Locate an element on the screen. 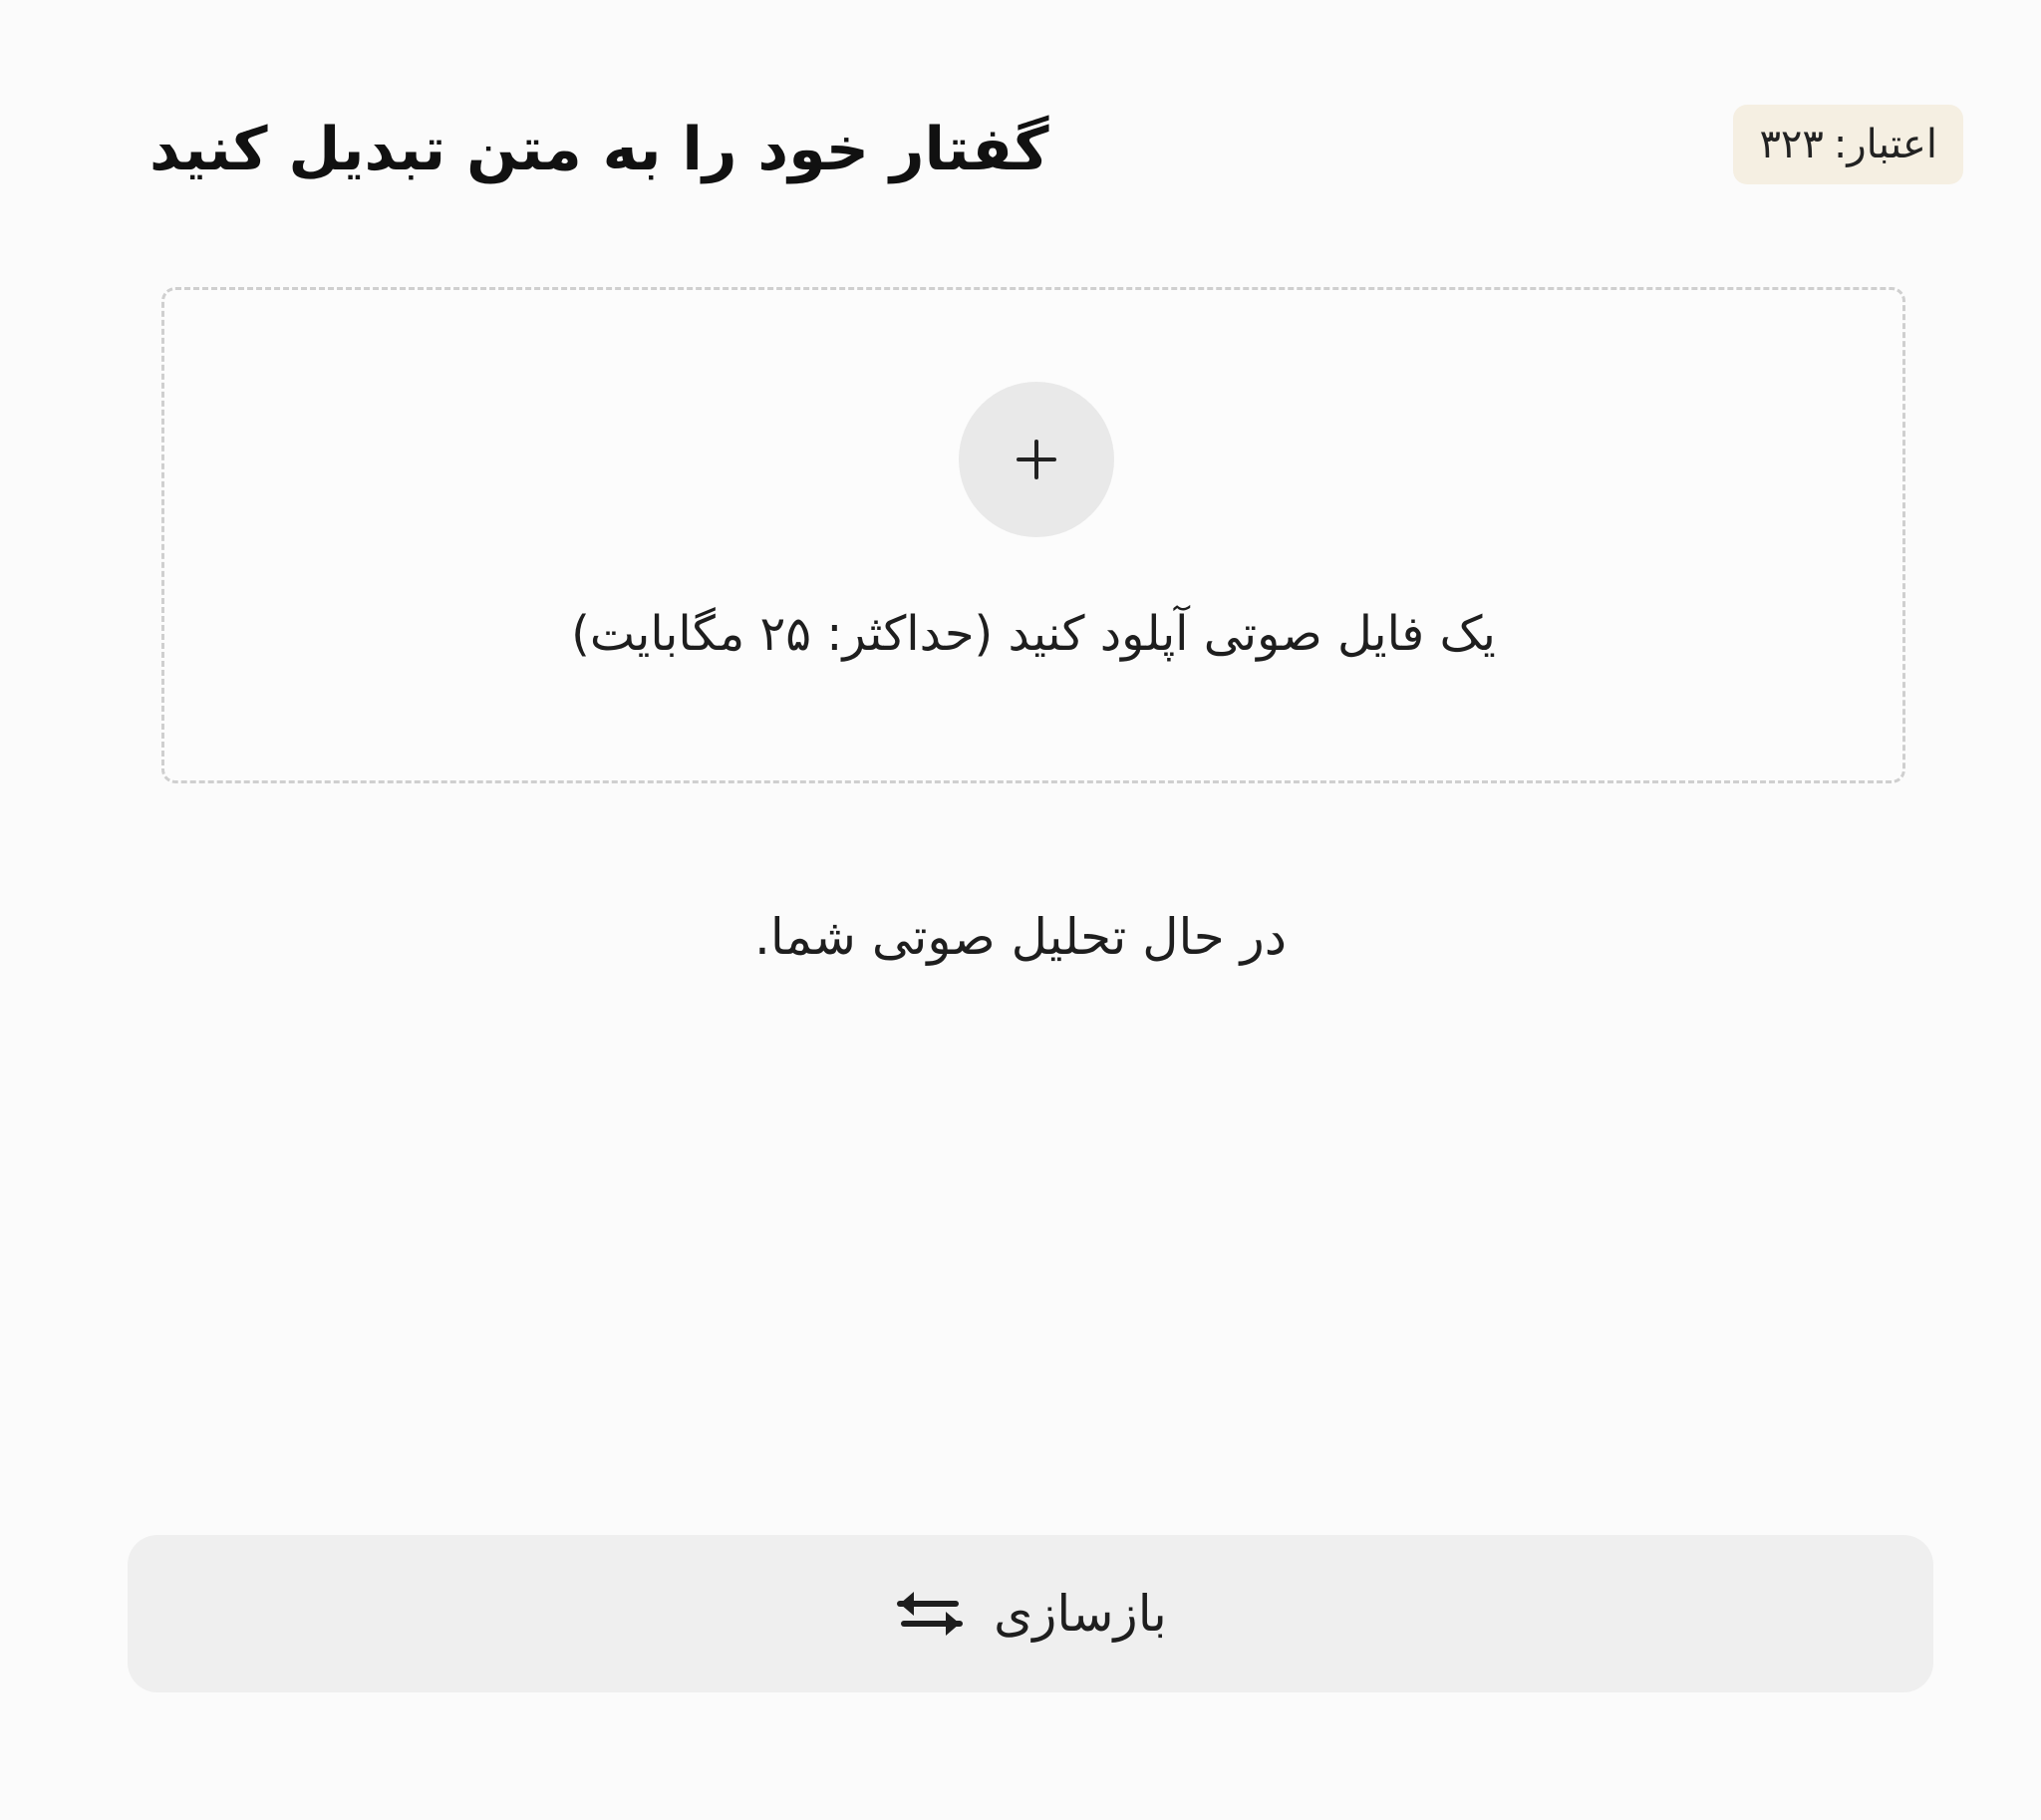  credit-value: ۳۲۳ is located at coordinates (1791, 144).